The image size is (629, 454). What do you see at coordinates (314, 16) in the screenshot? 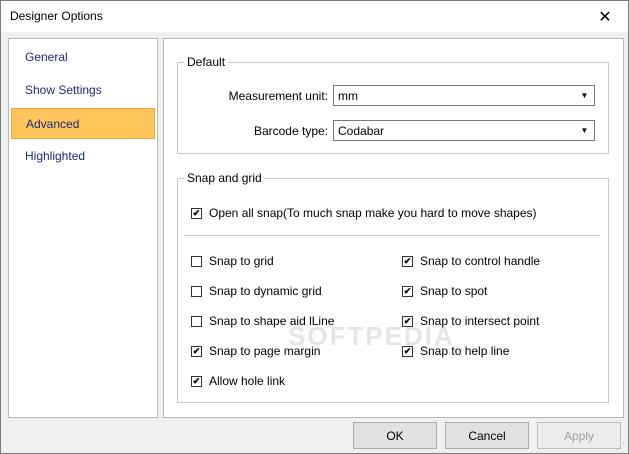
I see `title-bar: Designer Options ✕` at bounding box center [314, 16].